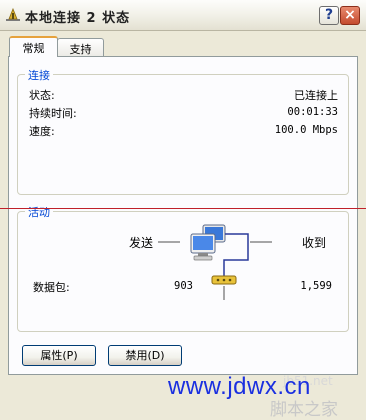  What do you see at coordinates (183, 286) in the screenshot?
I see `packets-sent-value: 903` at bounding box center [183, 286].